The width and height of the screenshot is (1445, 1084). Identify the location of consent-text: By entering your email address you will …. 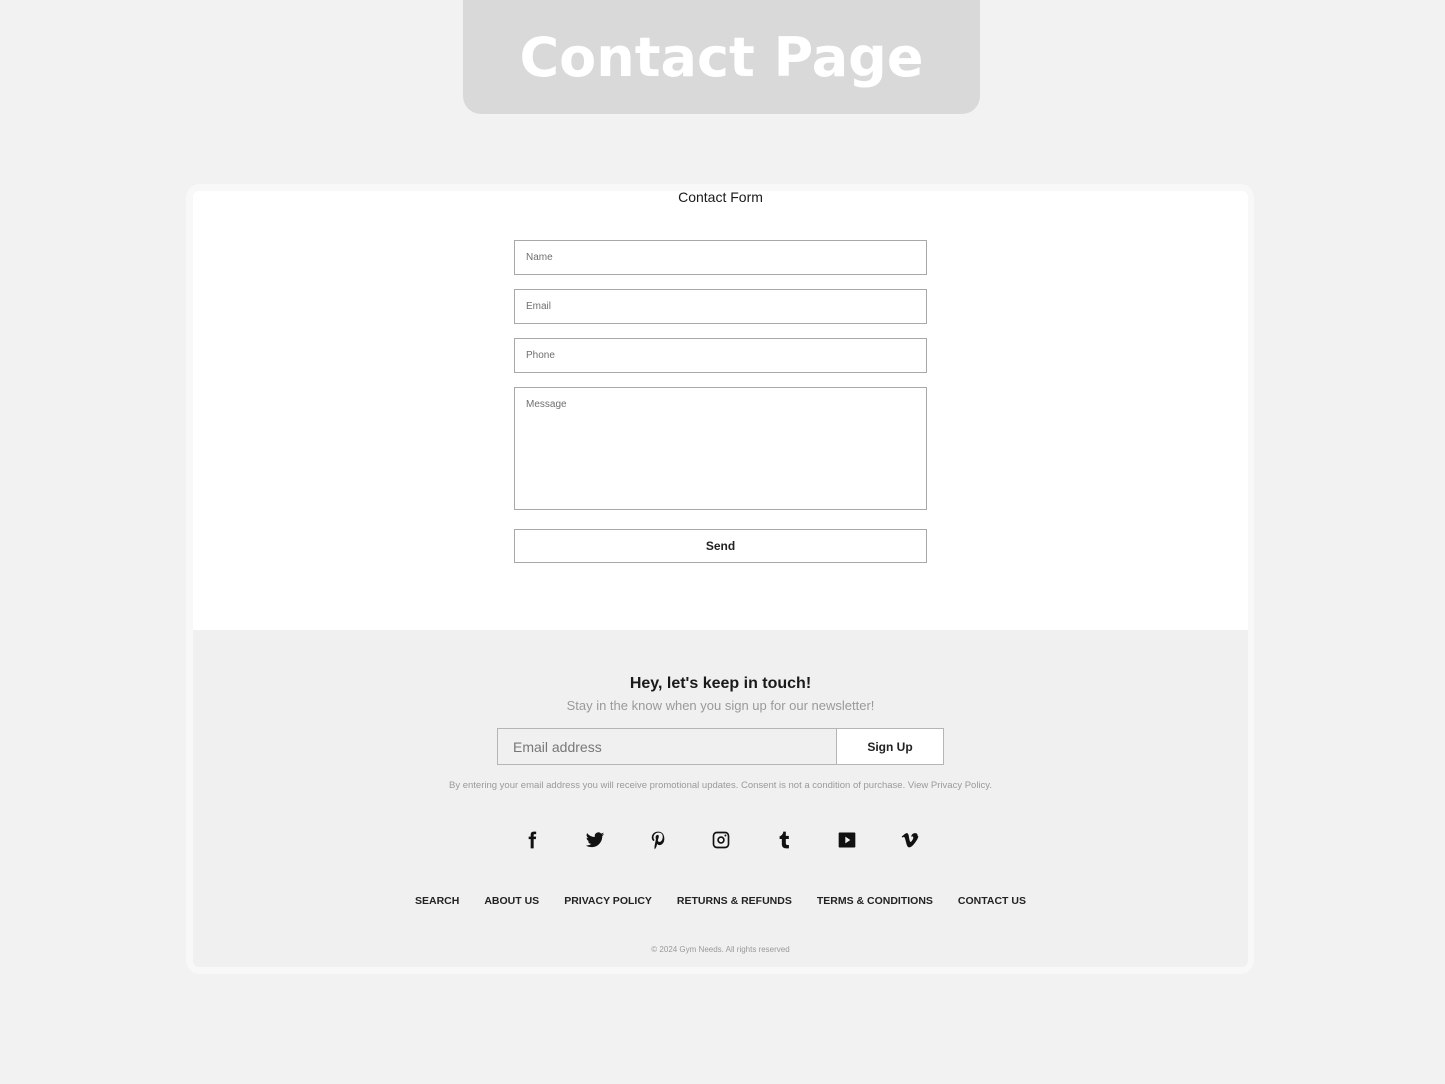
(720, 785).